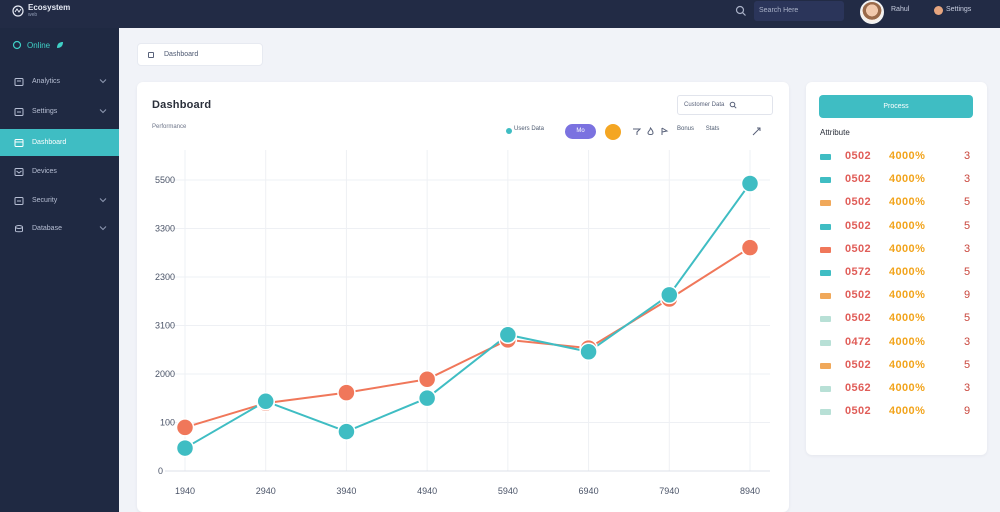 The height and width of the screenshot is (512, 1000). What do you see at coordinates (858, 272) in the screenshot?
I see `row-code: 0572` at bounding box center [858, 272].